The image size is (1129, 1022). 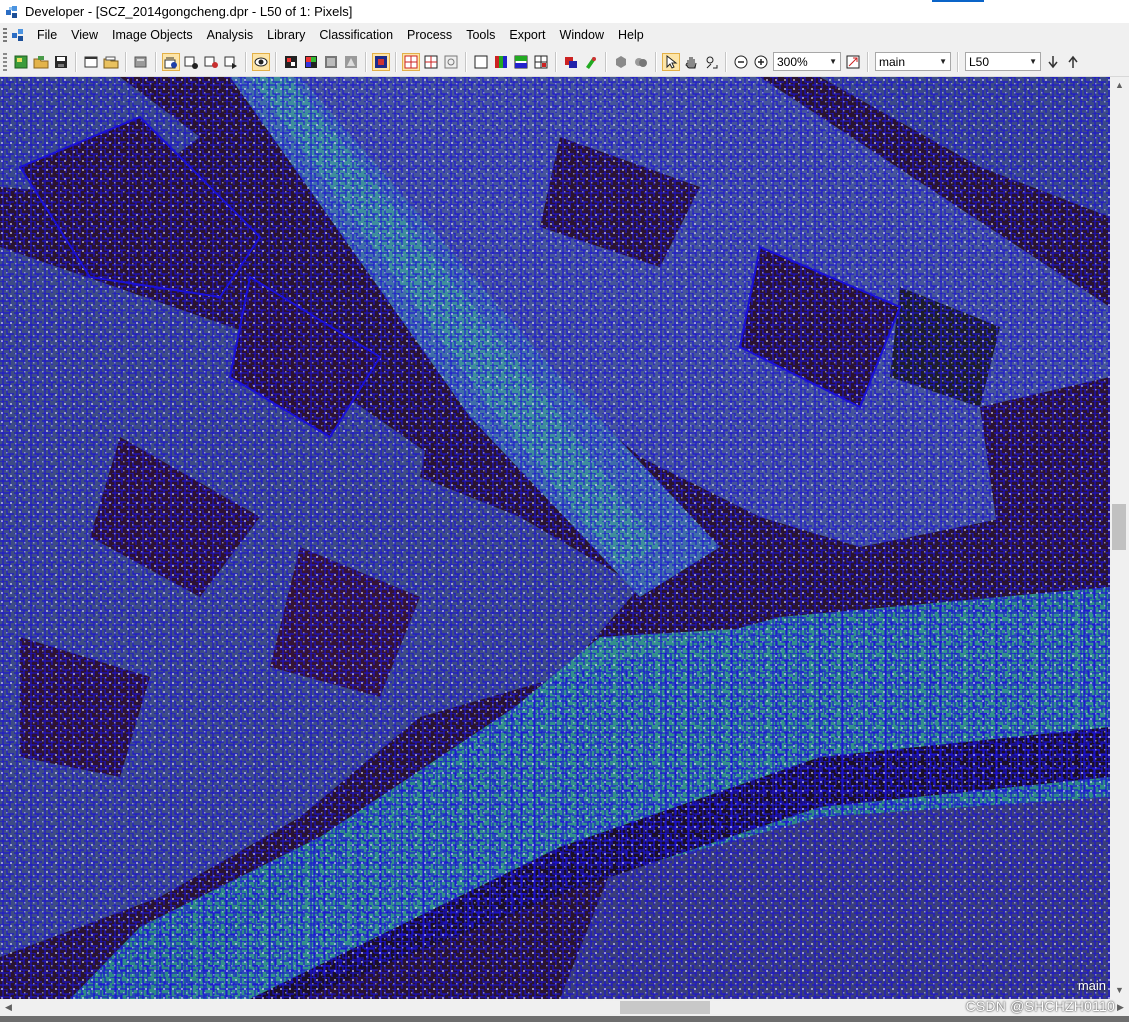 What do you see at coordinates (91, 62) in the screenshot?
I see `new-workspace-icon` at bounding box center [91, 62].